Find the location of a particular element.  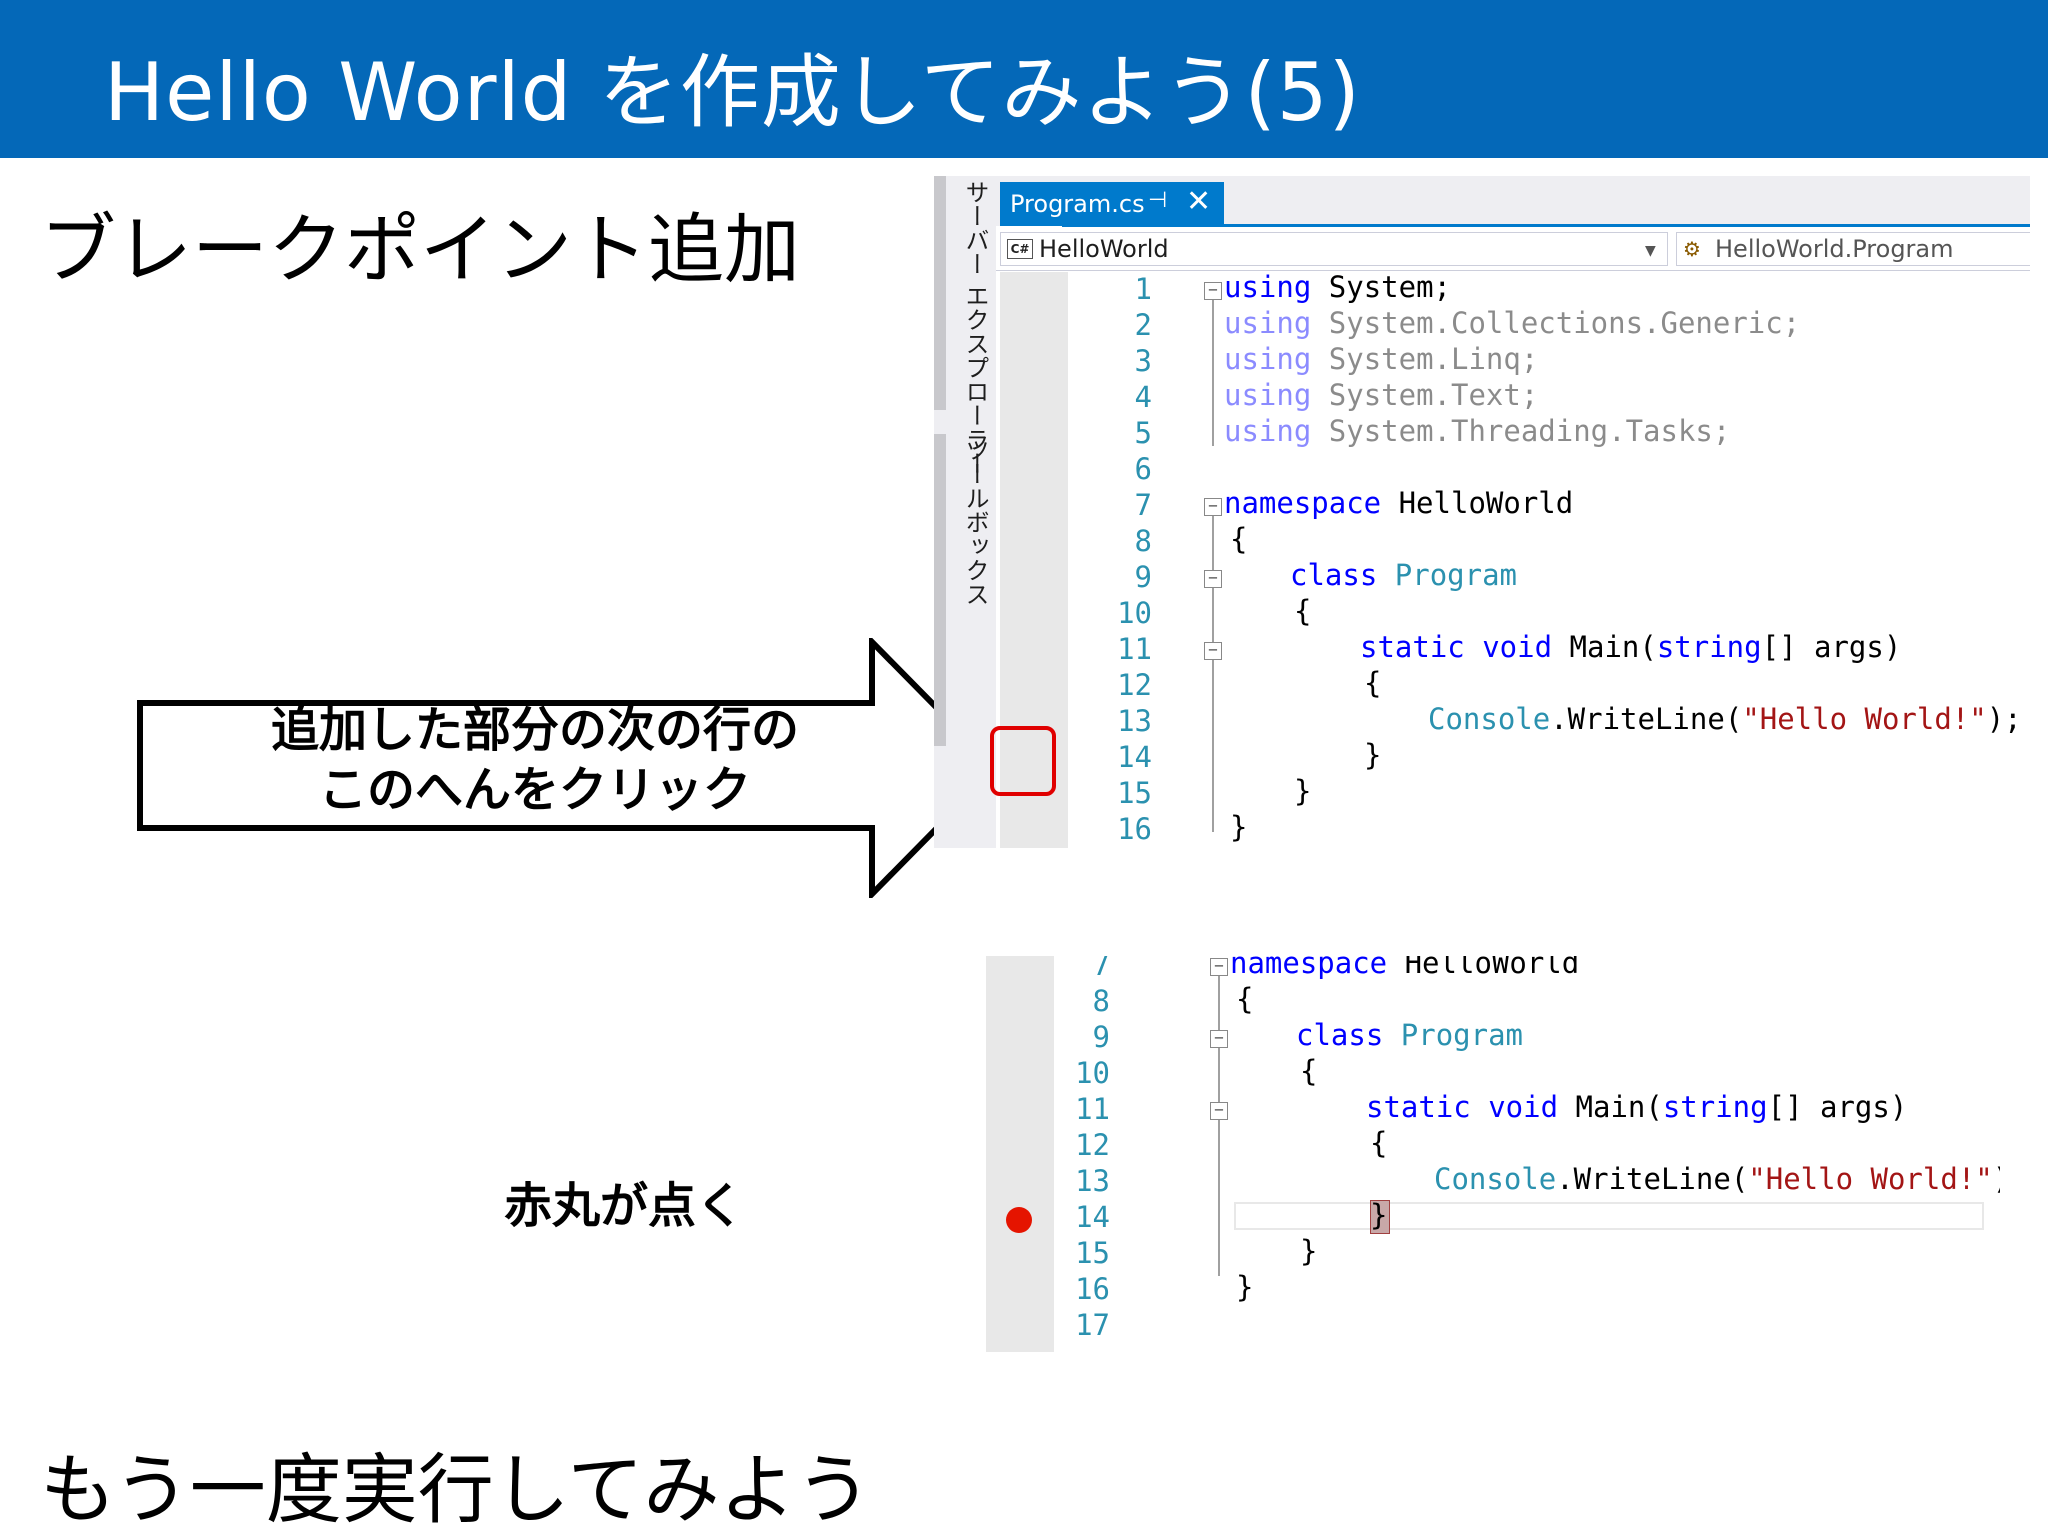

toolbox-tab: ツールボックス is located at coordinates (975, 522).